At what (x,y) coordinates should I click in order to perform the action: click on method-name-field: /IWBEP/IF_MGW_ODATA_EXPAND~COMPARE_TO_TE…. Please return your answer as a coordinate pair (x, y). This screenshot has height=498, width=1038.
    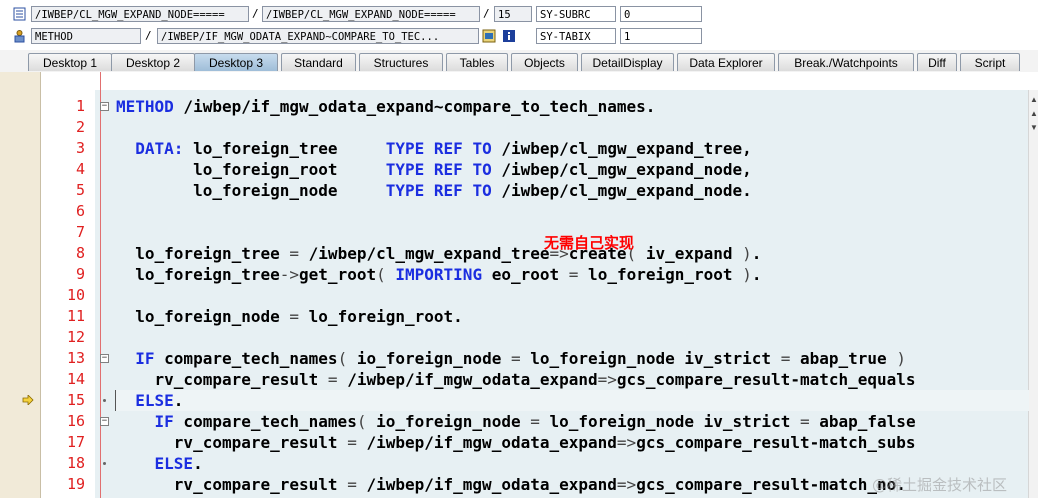
    Looking at the image, I should click on (318, 36).